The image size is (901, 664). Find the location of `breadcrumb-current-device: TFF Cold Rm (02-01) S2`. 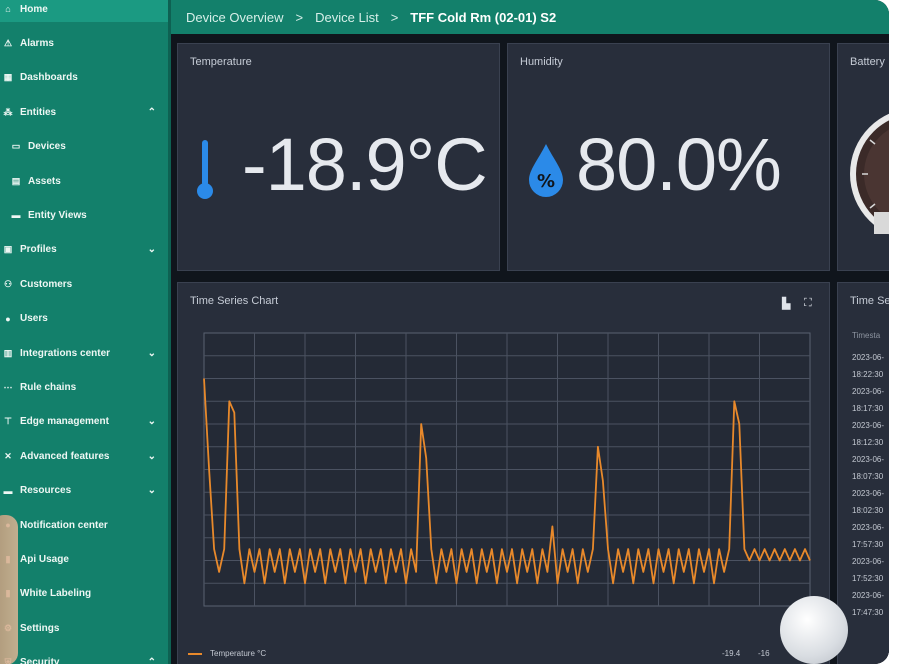

breadcrumb-current-device: TFF Cold Rm (02-01) S2 is located at coordinates (483, 17).